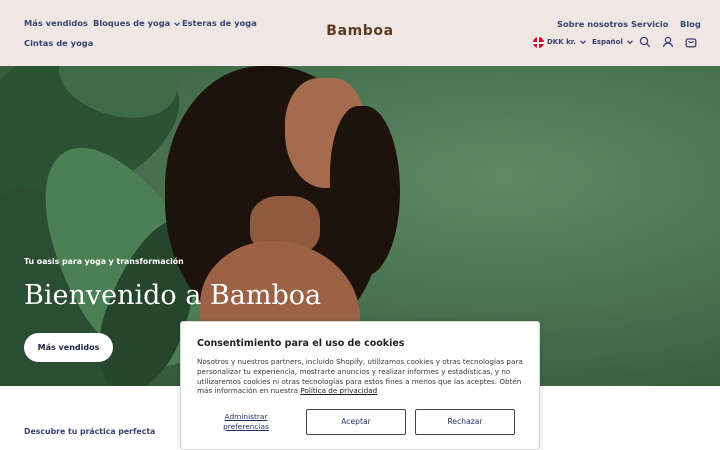  What do you see at coordinates (592, 24) in the screenshot?
I see `nav-about-us: Sobre nosotros` at bounding box center [592, 24].